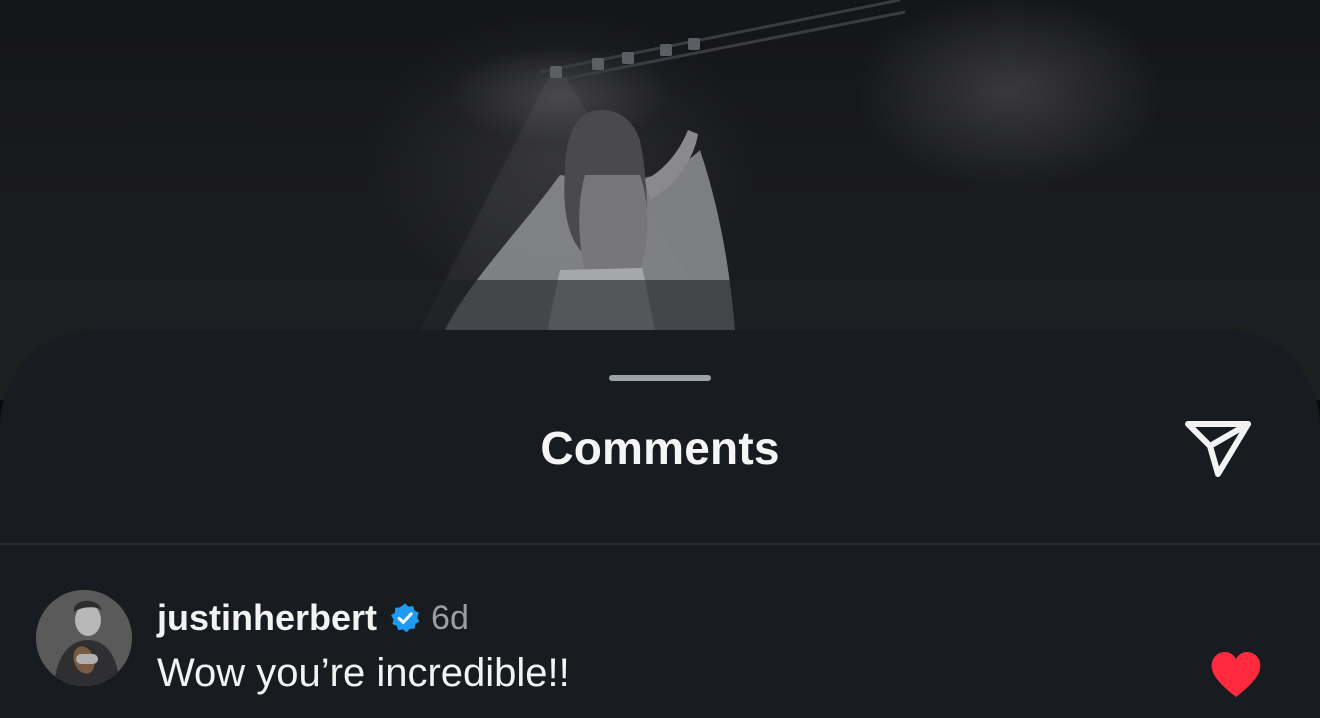 The height and width of the screenshot is (718, 1320). What do you see at coordinates (450, 618) in the screenshot?
I see `comment-timestamp: 6d` at bounding box center [450, 618].